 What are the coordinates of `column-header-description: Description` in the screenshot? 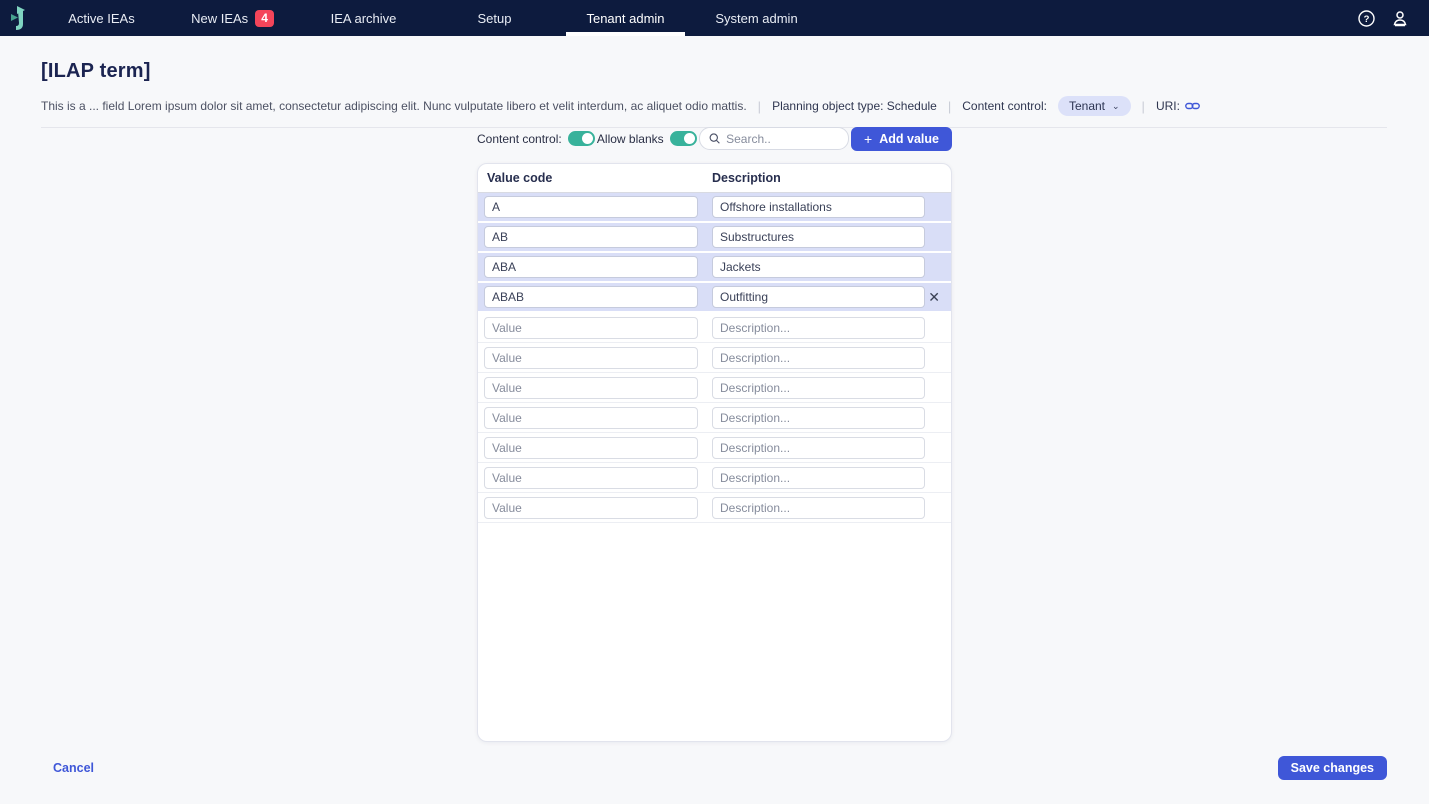 It's located at (746, 178).